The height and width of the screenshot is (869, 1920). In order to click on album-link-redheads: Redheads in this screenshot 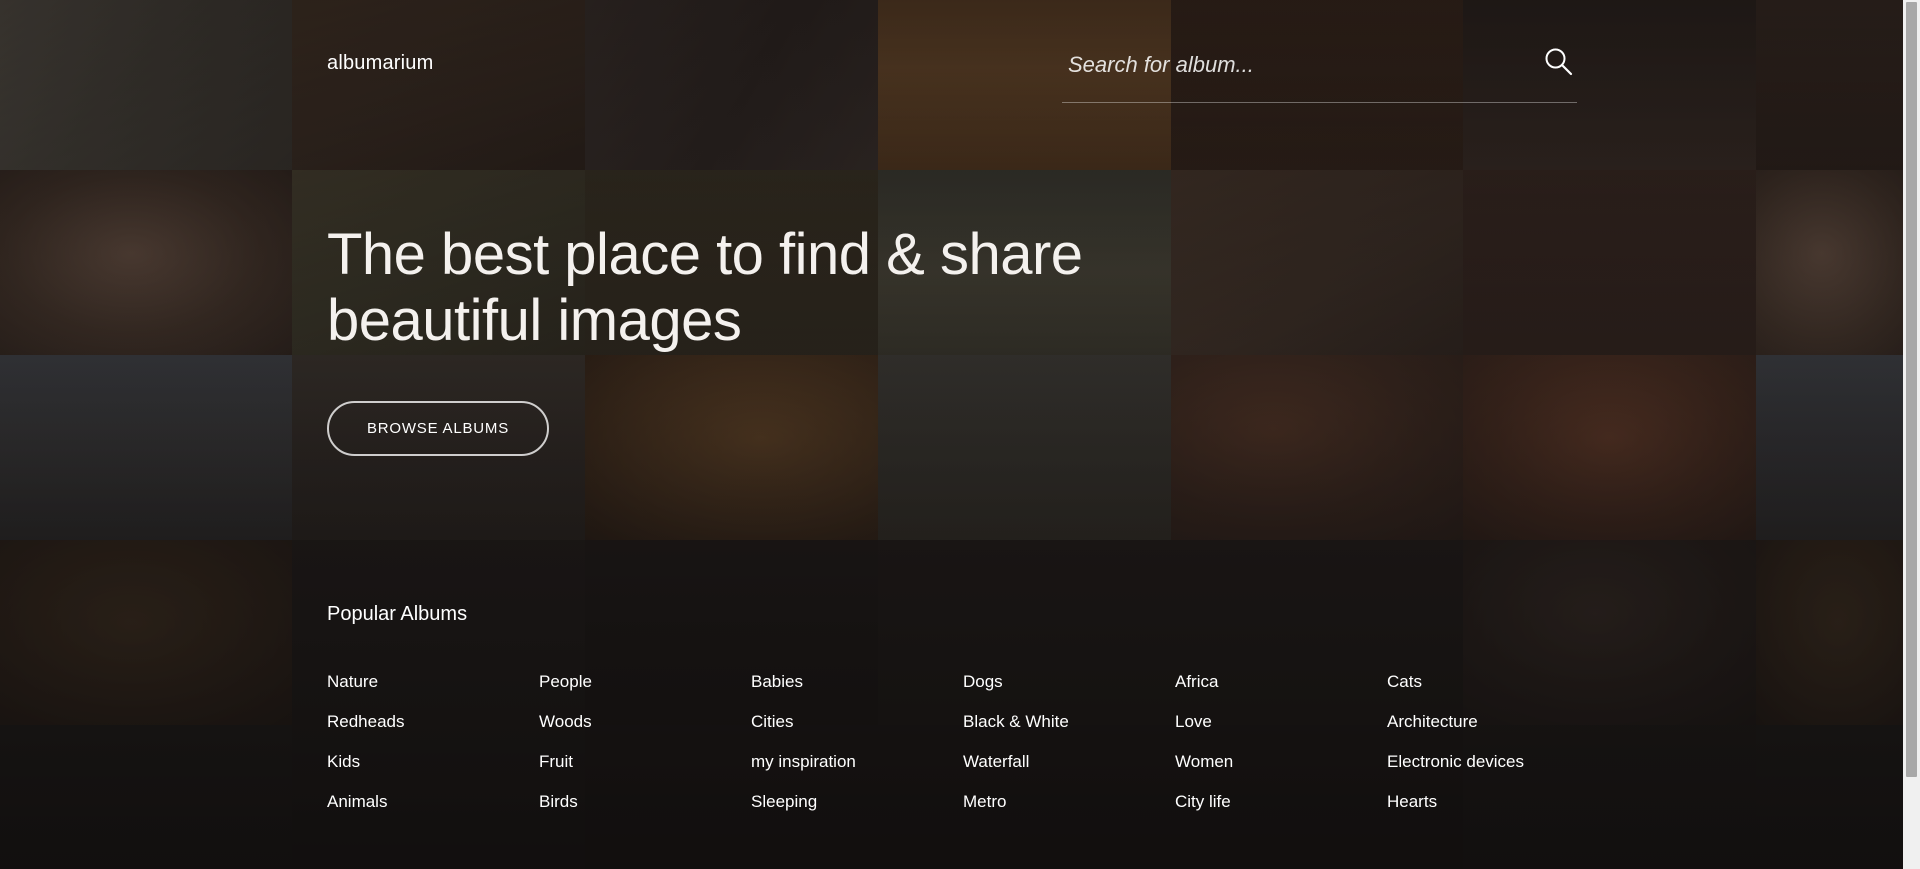, I will do `click(433, 730)`.